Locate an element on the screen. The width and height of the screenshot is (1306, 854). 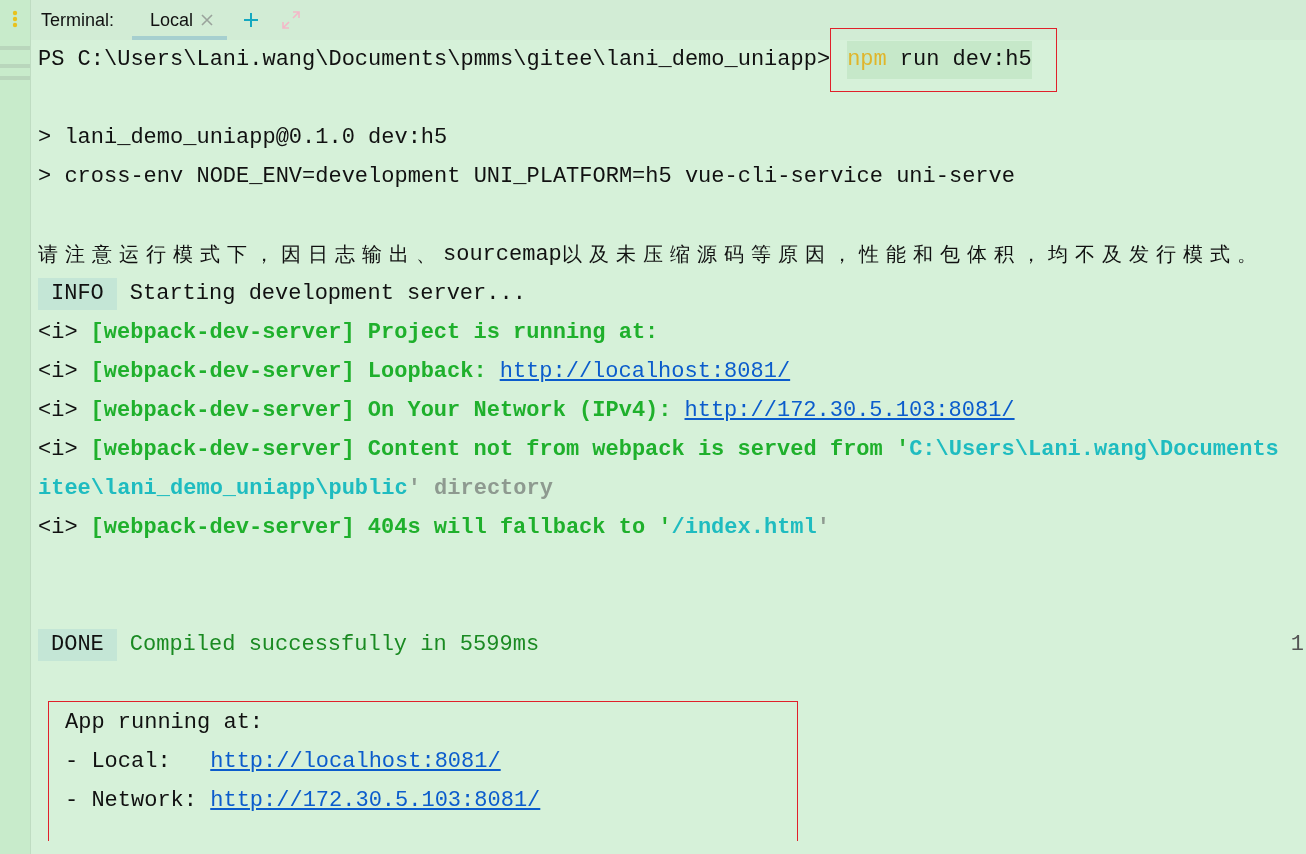
terminal-label: Terminal: is located at coordinates (78, 20).